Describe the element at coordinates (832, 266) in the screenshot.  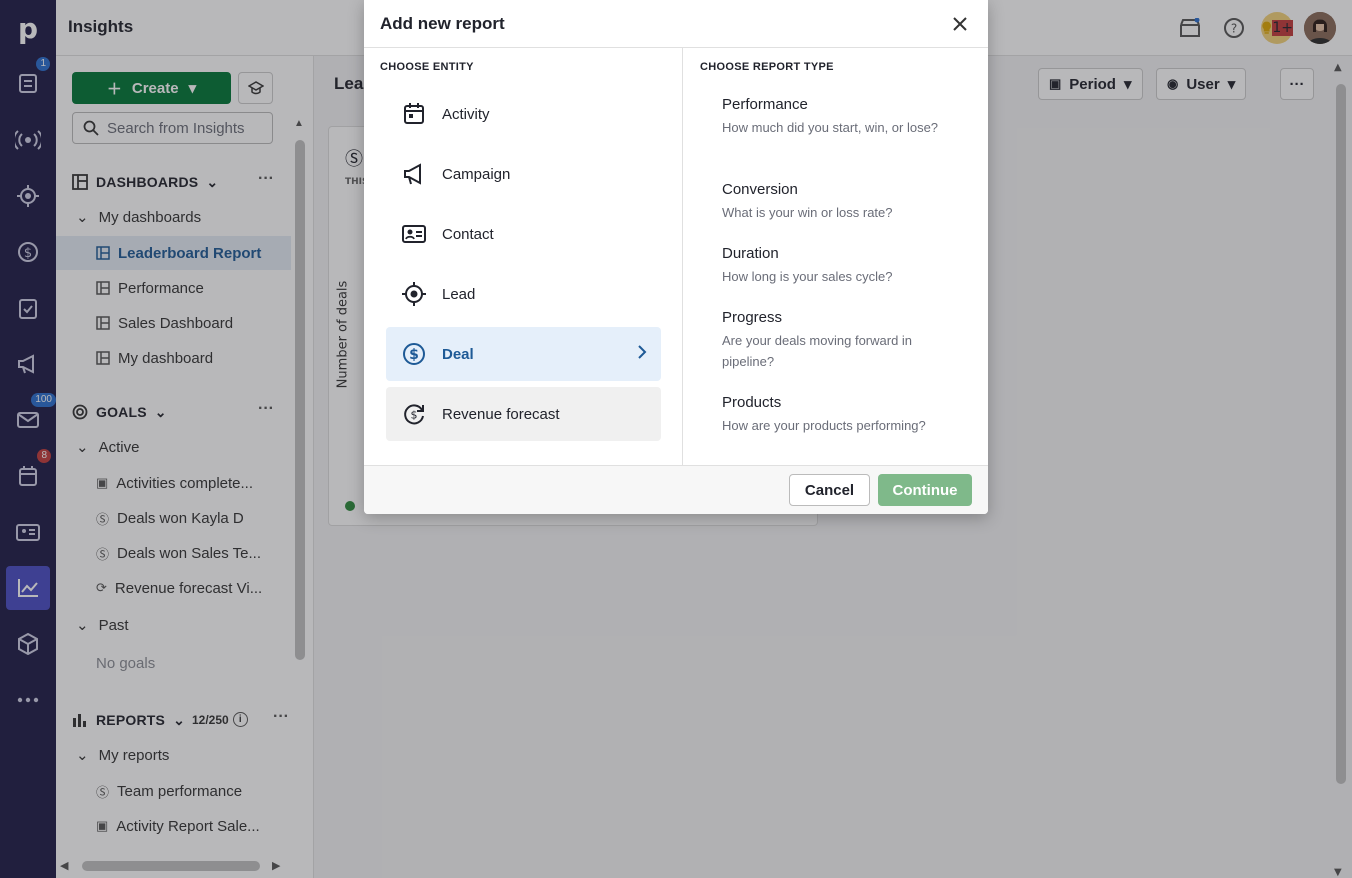
I see `report-type-duration: Duration How long is your sales cycle?` at that location.